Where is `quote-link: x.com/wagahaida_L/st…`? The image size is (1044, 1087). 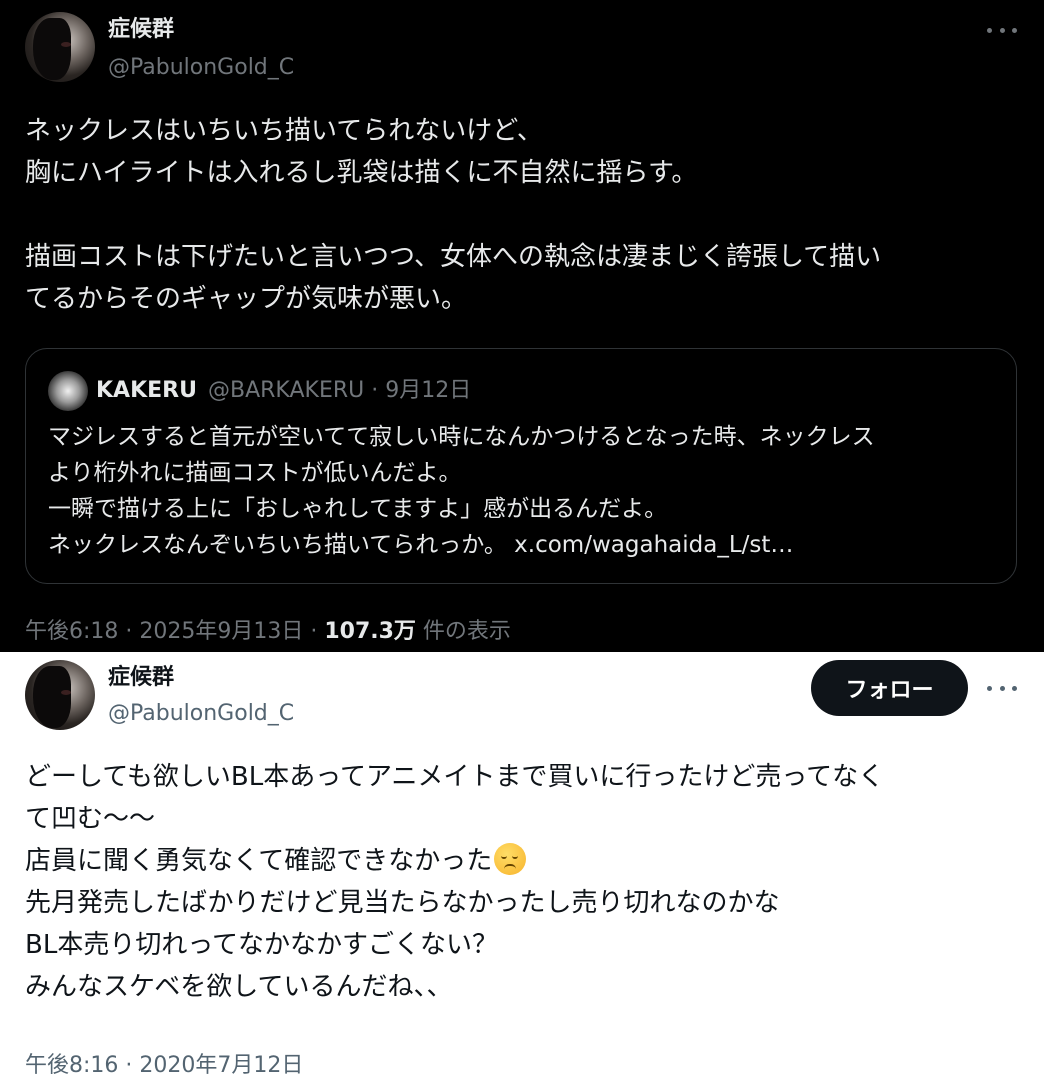 quote-link: x.com/wagahaida_L/st… is located at coordinates (653, 545).